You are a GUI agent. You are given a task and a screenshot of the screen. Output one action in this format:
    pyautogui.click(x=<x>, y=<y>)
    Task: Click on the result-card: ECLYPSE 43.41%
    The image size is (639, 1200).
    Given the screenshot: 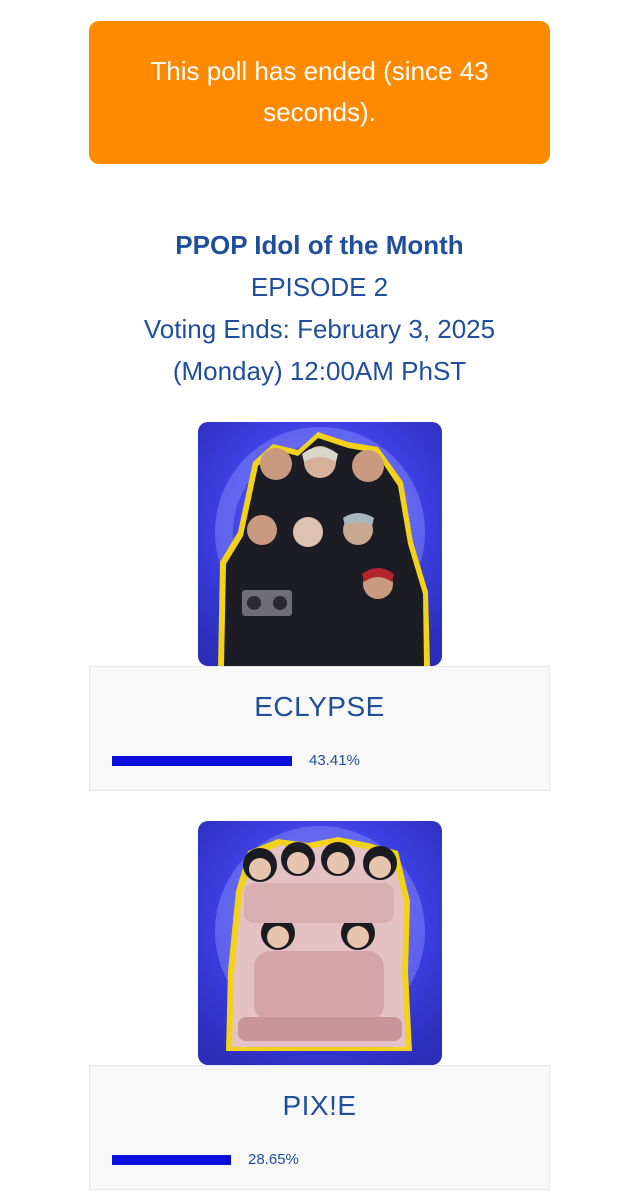 What is the action you would take?
    pyautogui.click(x=319, y=728)
    